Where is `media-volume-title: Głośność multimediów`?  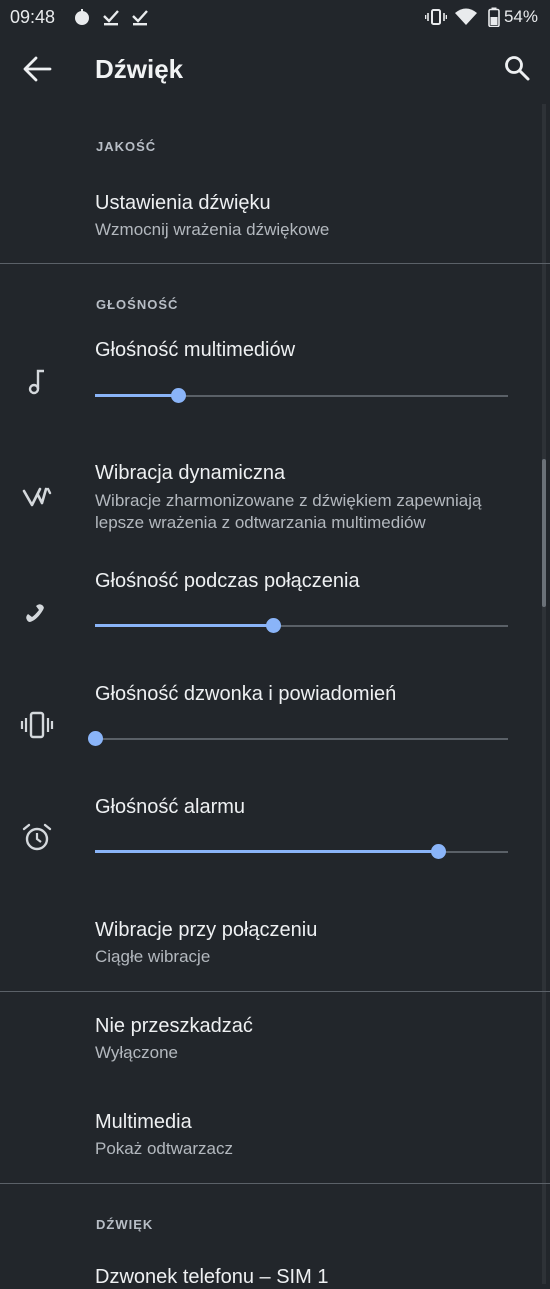 media-volume-title: Głośność multimediów is located at coordinates (195, 350).